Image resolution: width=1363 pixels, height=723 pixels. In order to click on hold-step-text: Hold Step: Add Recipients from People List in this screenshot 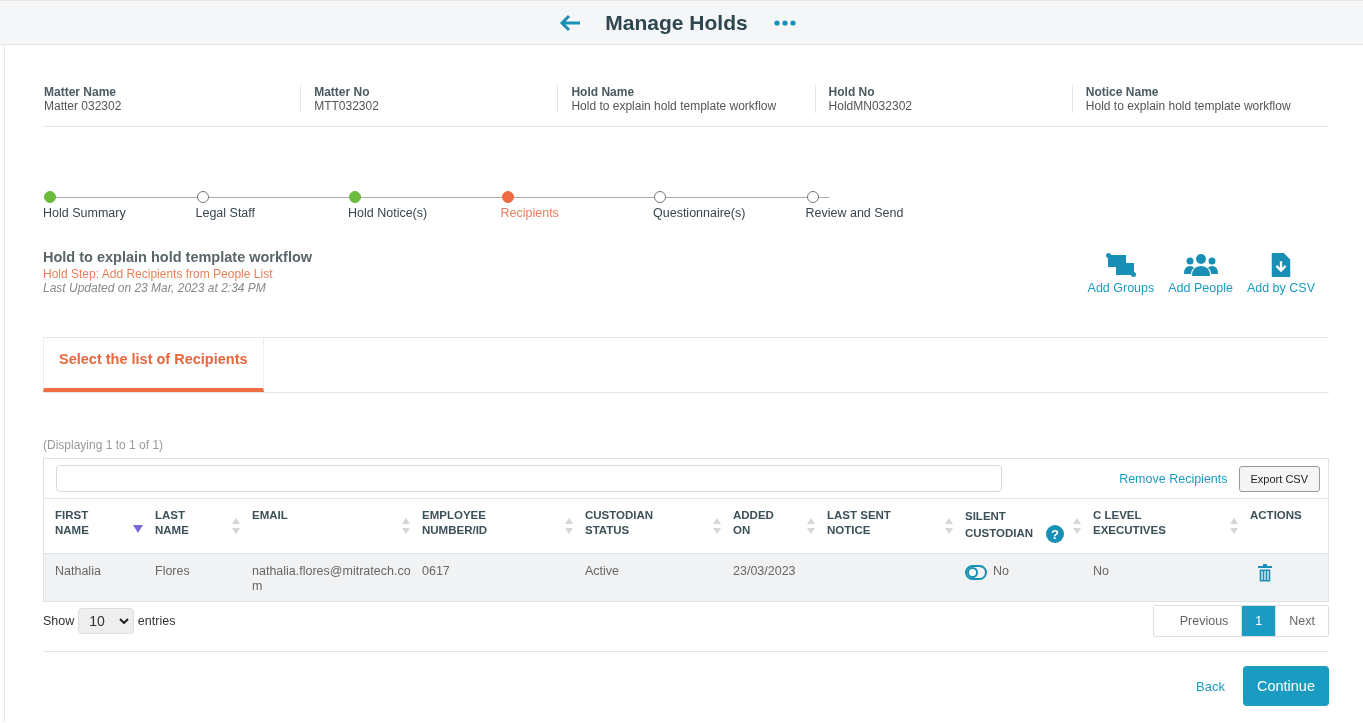, I will do `click(158, 274)`.